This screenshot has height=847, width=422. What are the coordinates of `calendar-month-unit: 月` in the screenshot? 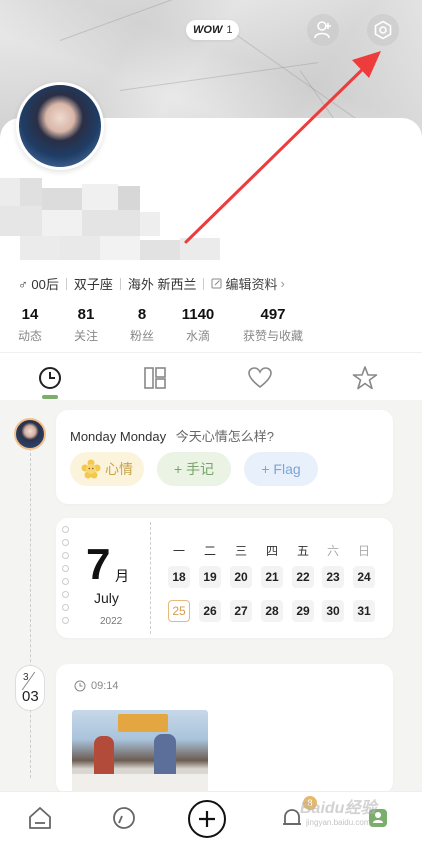 It's located at (122, 576).